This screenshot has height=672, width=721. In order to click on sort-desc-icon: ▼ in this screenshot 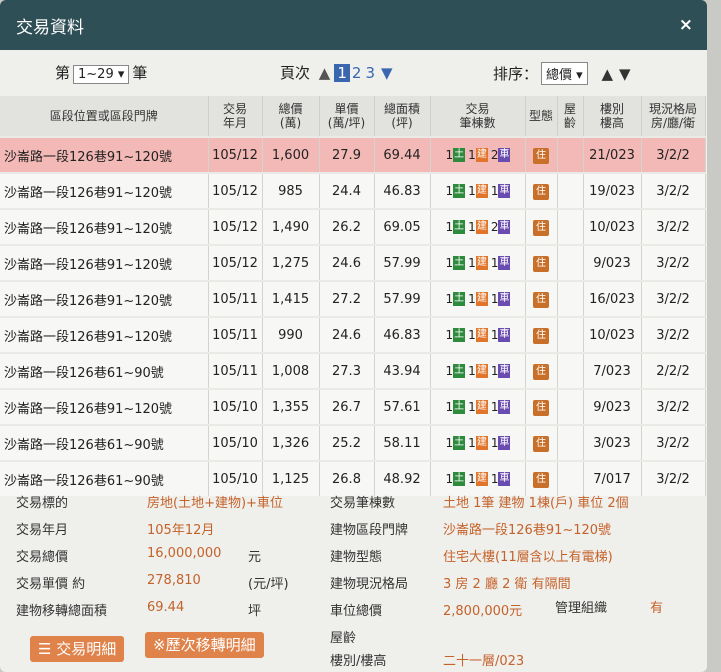, I will do `click(625, 74)`.